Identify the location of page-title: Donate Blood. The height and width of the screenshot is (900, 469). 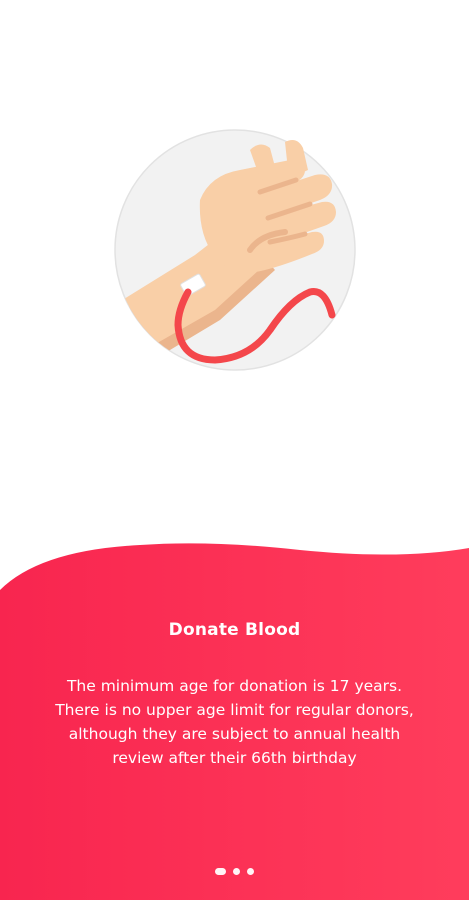
(234, 630).